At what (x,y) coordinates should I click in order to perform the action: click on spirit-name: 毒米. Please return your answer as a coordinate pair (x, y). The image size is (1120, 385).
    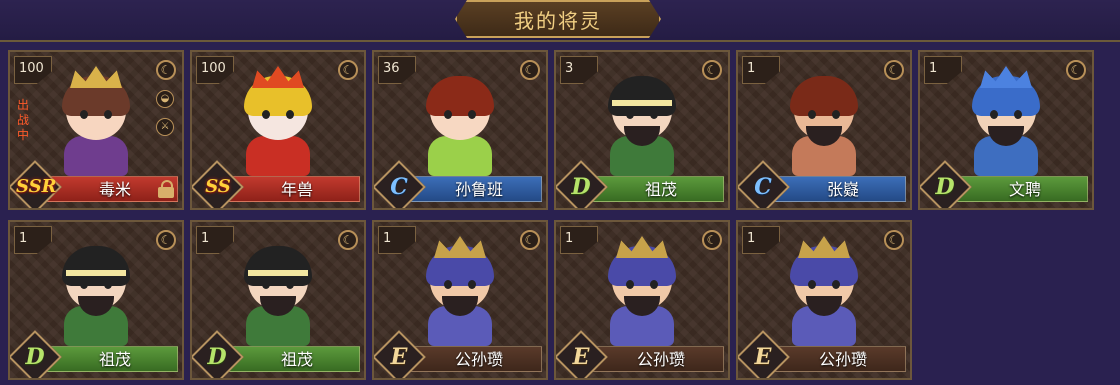
    Looking at the image, I should click on (114, 189).